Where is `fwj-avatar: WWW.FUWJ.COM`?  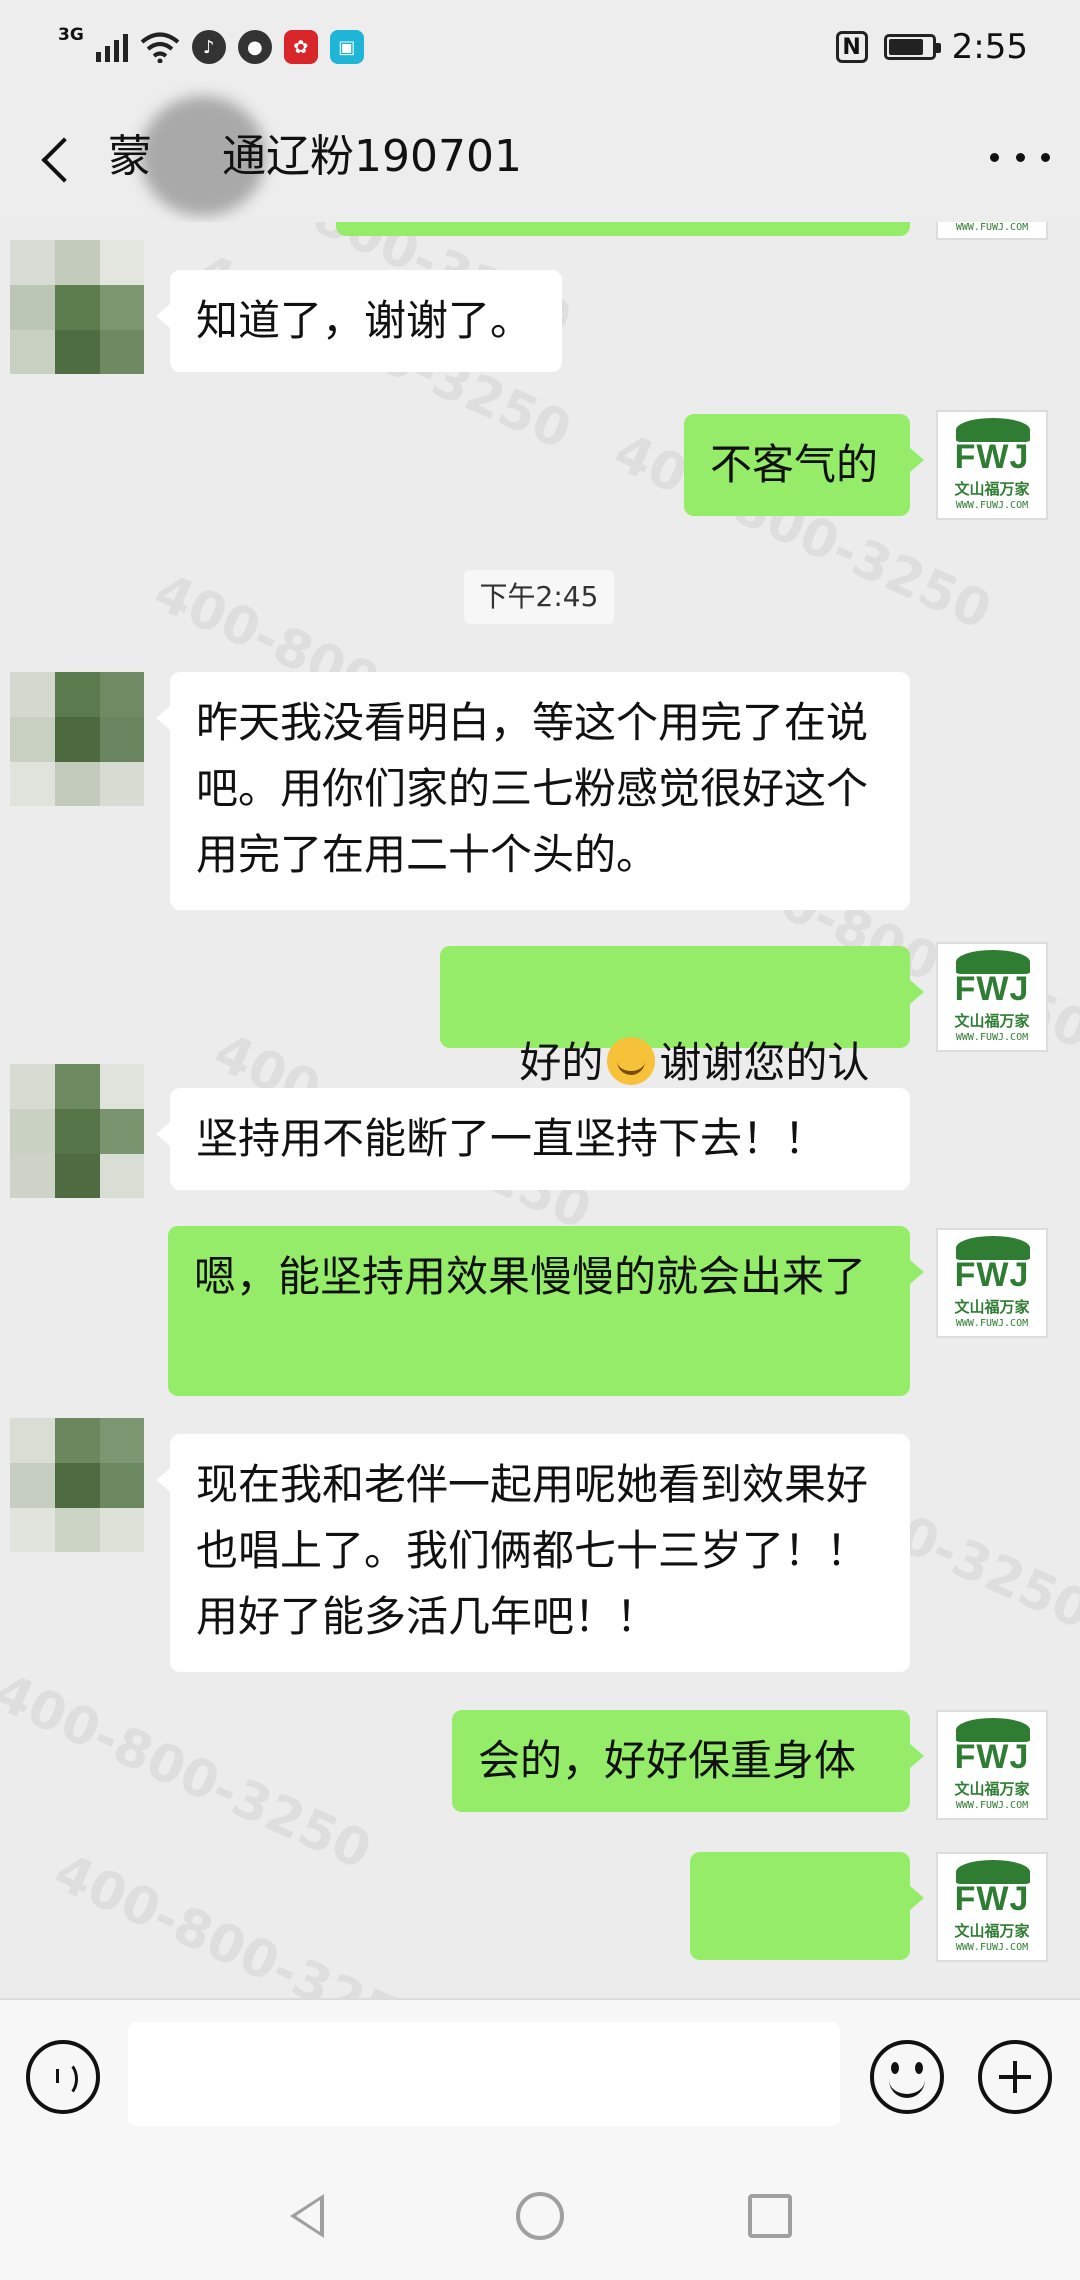 fwj-avatar: WWW.FUWJ.COM is located at coordinates (992, 231).